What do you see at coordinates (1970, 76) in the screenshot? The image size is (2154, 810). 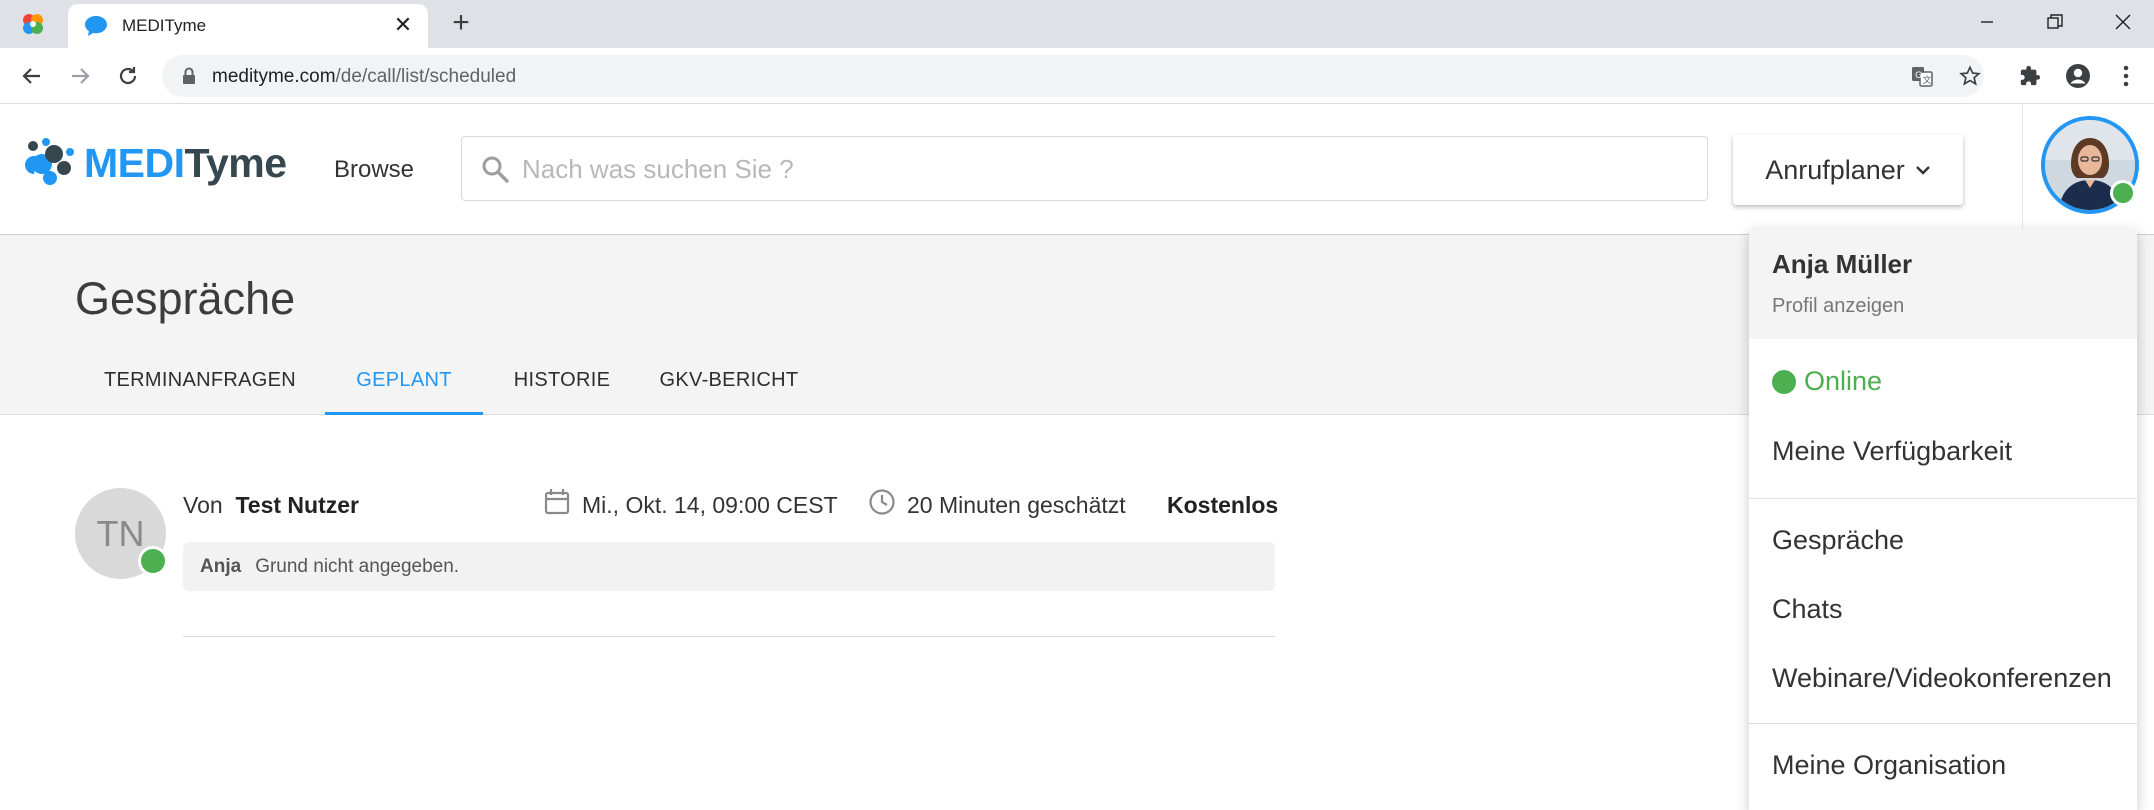 I see `bookmark-star-icon` at bounding box center [1970, 76].